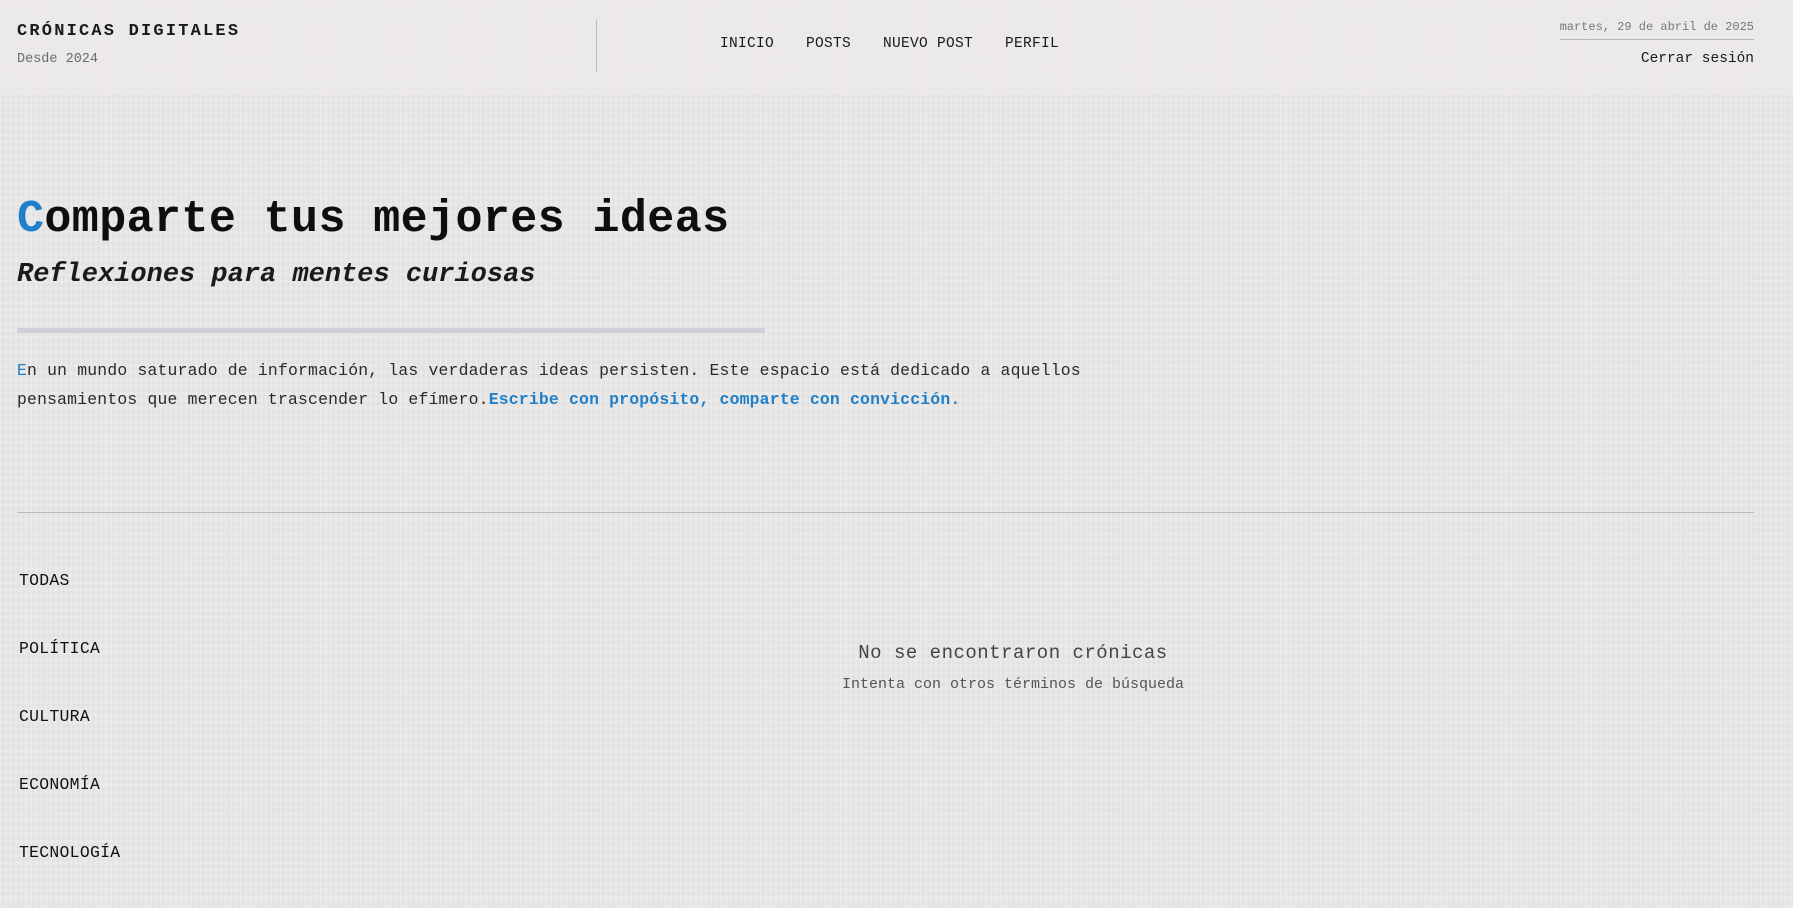 The height and width of the screenshot is (908, 1793). Describe the element at coordinates (69, 670) in the screenshot. I see `category-politica: POLÍTICA` at that location.